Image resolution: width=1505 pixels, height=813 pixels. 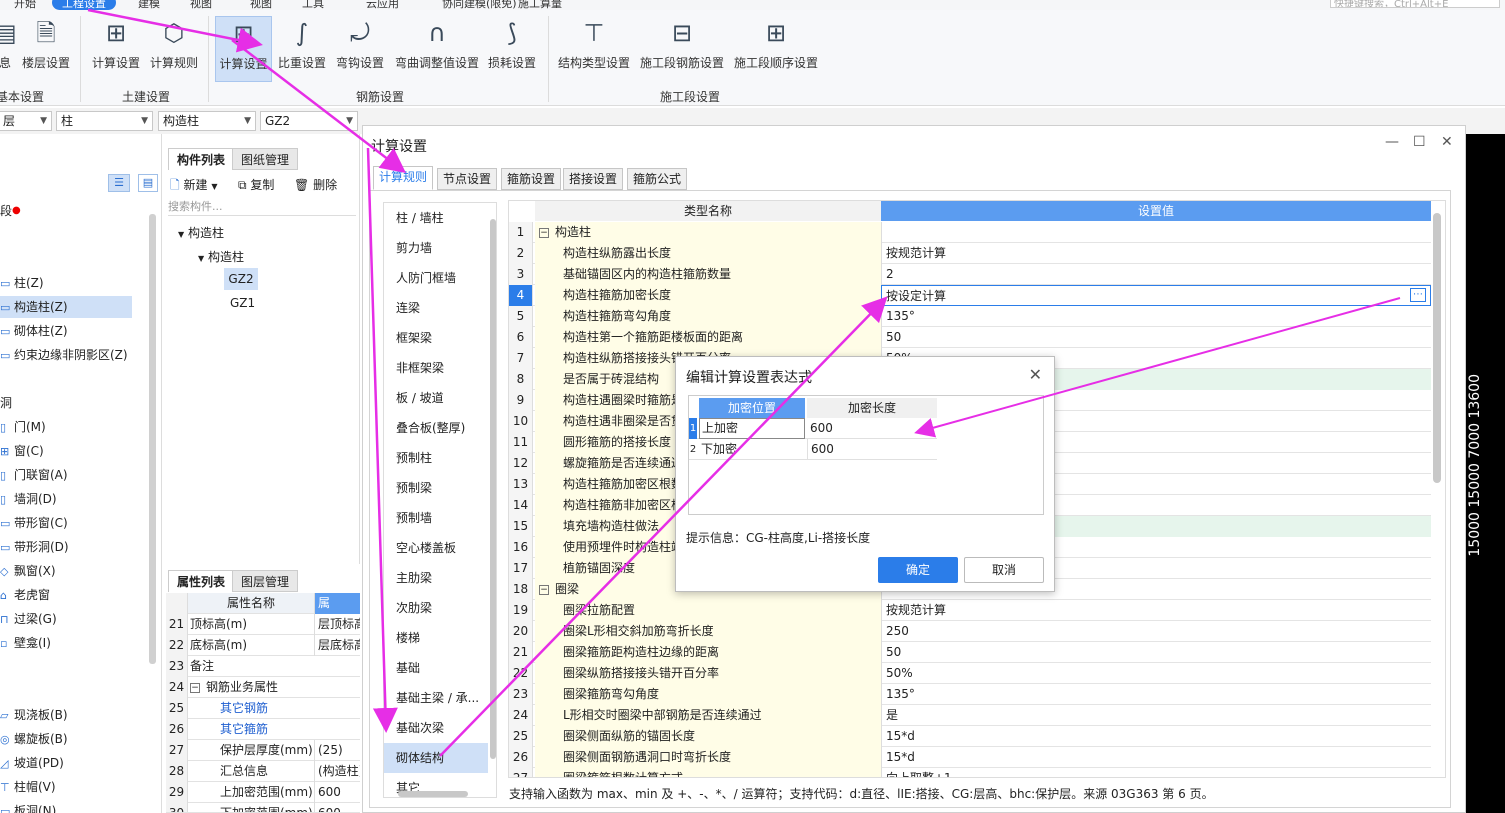 What do you see at coordinates (1156, 673) in the screenshot?
I see `setting-value: 50%` at bounding box center [1156, 673].